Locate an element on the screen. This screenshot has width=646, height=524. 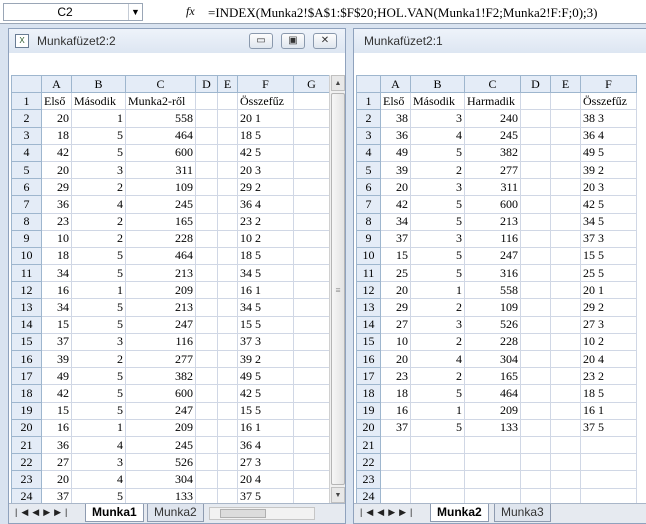
row-header: 23 is located at coordinates (368, 479).